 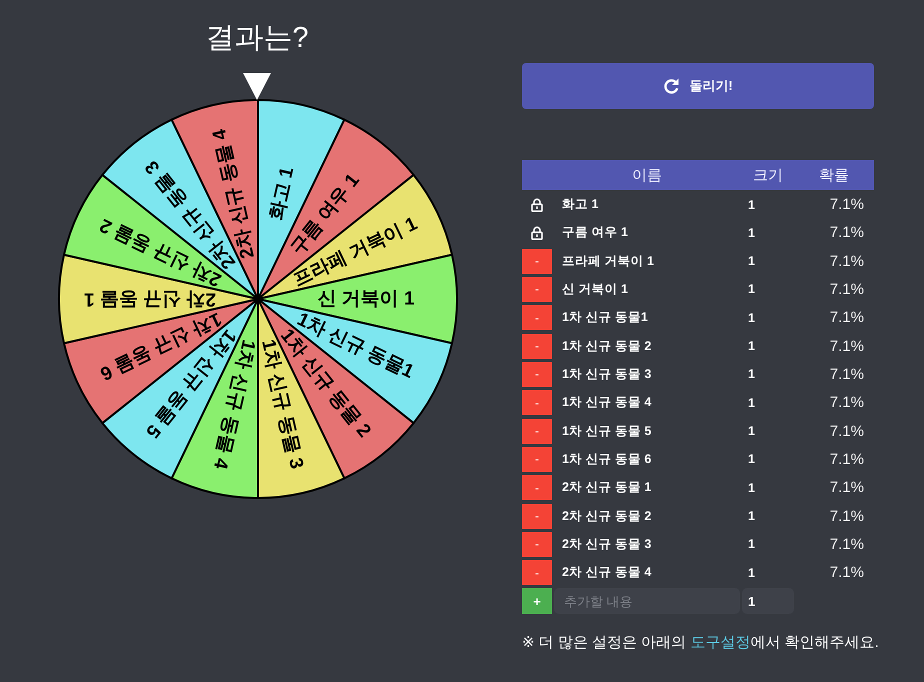 What do you see at coordinates (720, 643) in the screenshot?
I see `tool-settings-link: 도구설정` at bounding box center [720, 643].